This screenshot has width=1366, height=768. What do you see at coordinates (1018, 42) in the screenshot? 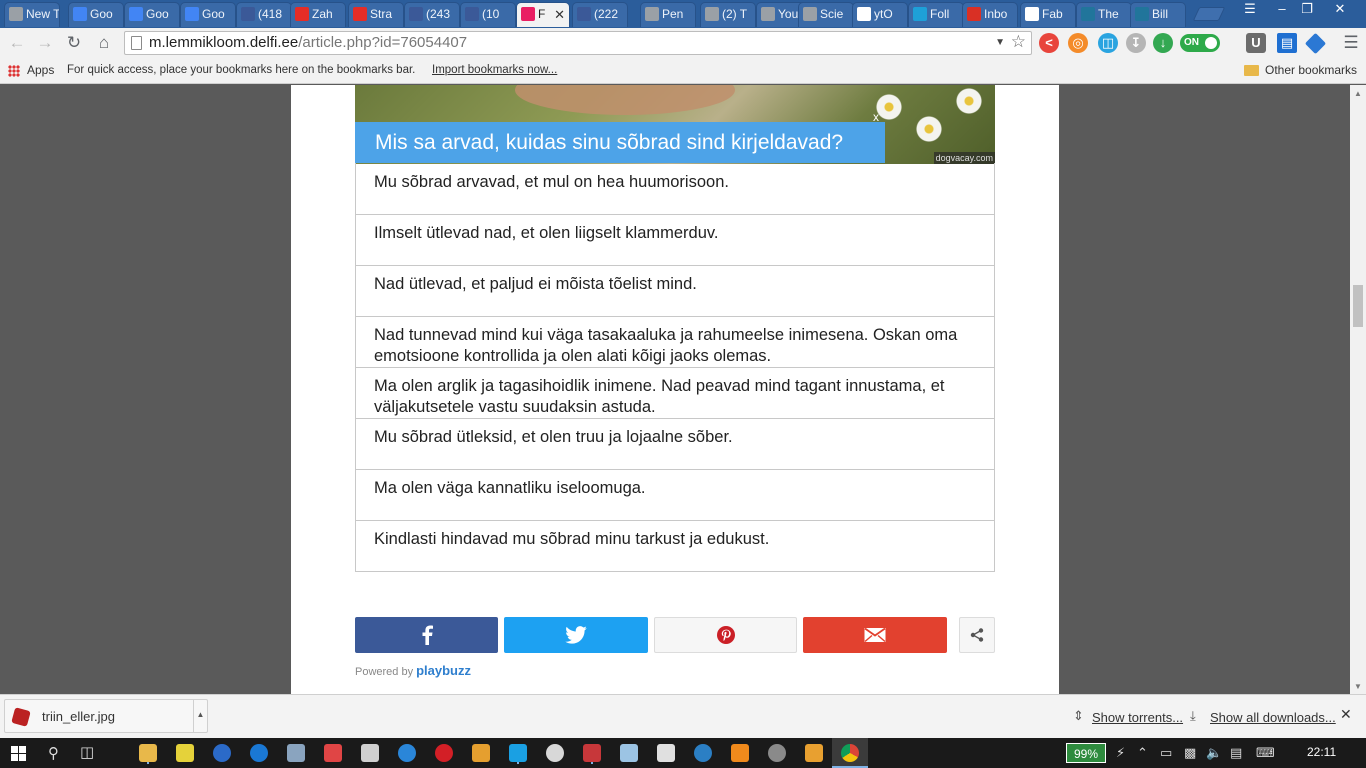
I see `bookmark-star-icon: ☆` at bounding box center [1018, 42].